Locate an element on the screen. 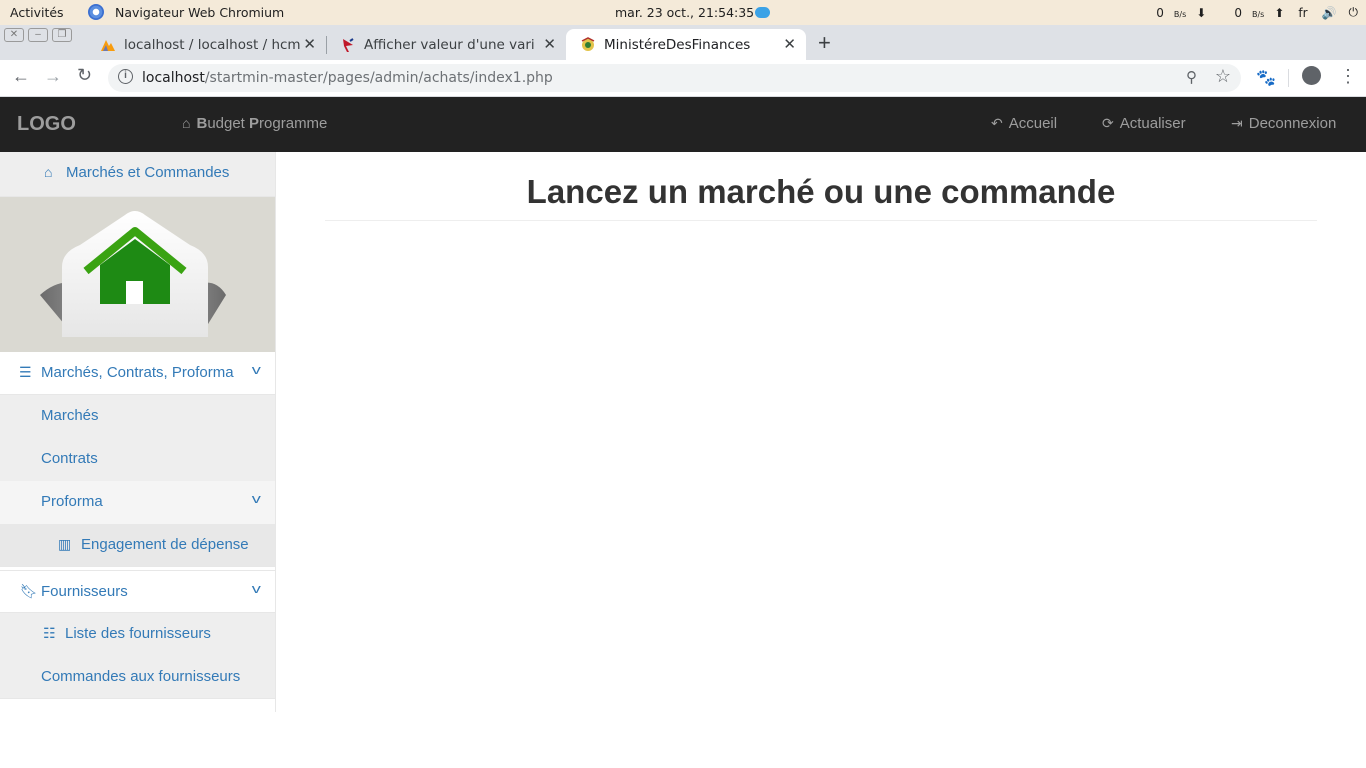  sidebar-item-liste-fournisseurs: ☷ Liste des fournisseurs is located at coordinates (137, 634).